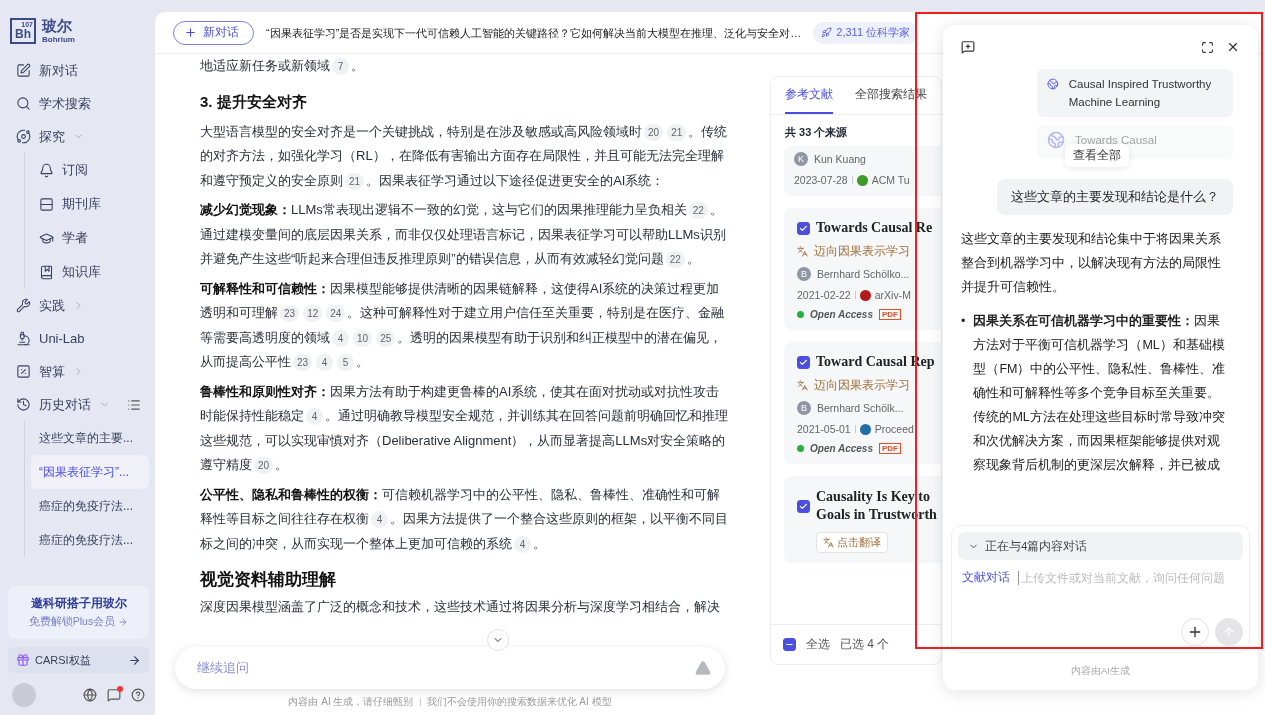 Image resolution: width=1265 pixels, height=715 pixels. What do you see at coordinates (78, 612) in the screenshot?
I see `promo-card: 邀科研搭子用玻尔 免费解锁Plus会员` at bounding box center [78, 612].